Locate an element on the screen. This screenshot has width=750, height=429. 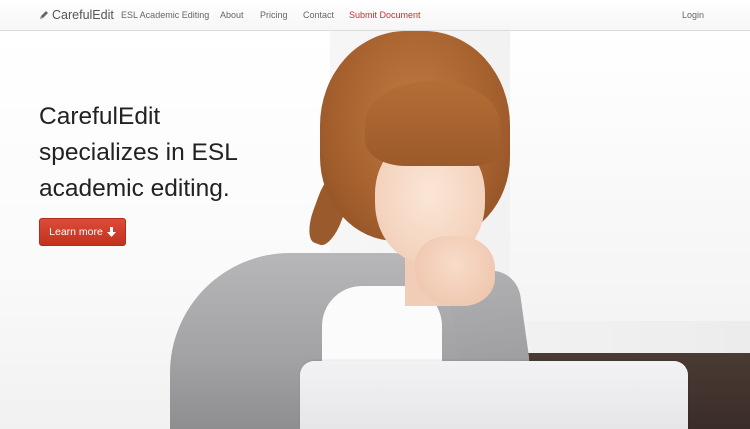
arrow-down-icon is located at coordinates (111, 232).